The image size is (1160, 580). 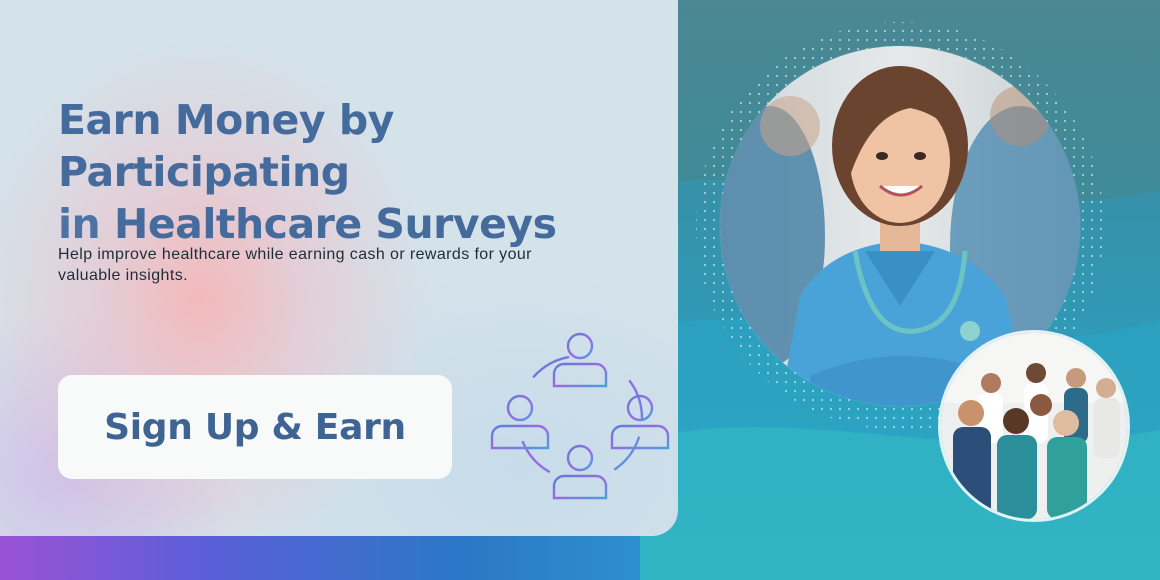 I want to click on sign-up-button: Sign Up & Earn, so click(x=255, y=427).